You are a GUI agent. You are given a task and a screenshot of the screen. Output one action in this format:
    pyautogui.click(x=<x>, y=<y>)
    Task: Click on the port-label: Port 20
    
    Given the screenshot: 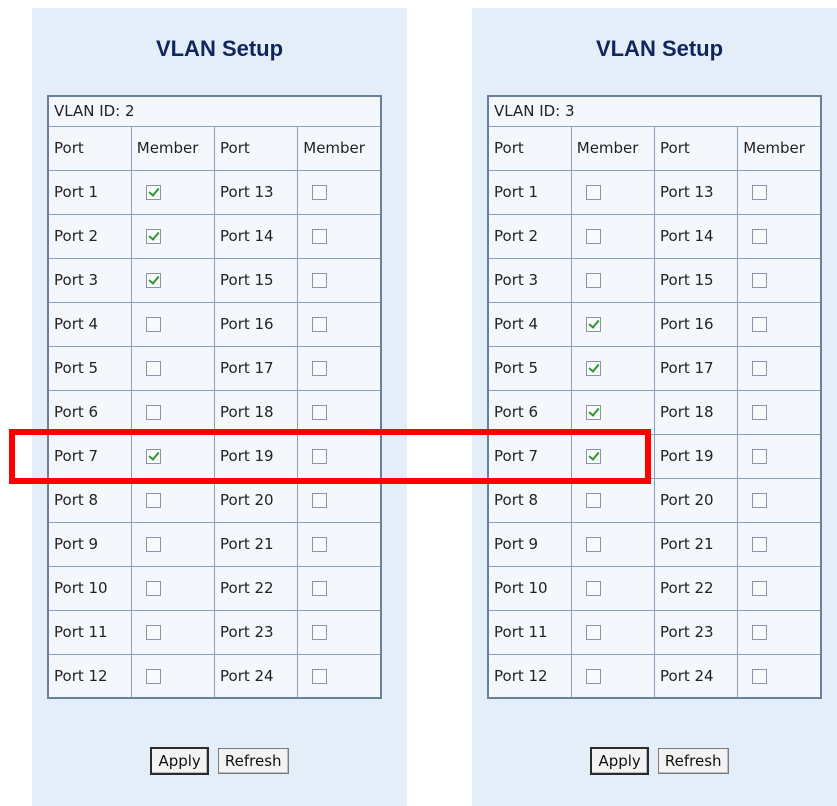 What is the action you would take?
    pyautogui.click(x=256, y=500)
    